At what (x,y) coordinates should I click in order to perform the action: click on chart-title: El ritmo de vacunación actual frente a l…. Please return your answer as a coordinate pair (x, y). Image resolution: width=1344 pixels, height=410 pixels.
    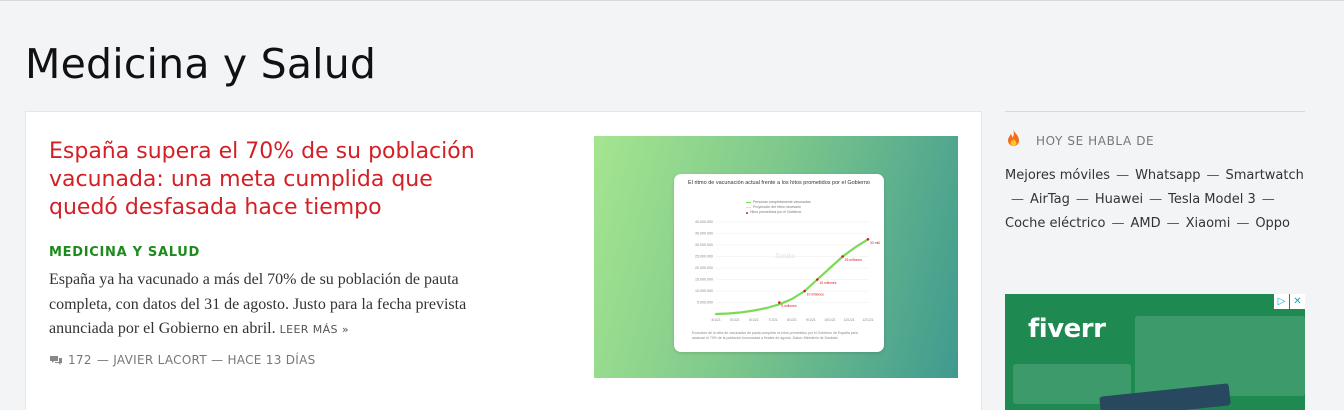
    Looking at the image, I should click on (779, 183).